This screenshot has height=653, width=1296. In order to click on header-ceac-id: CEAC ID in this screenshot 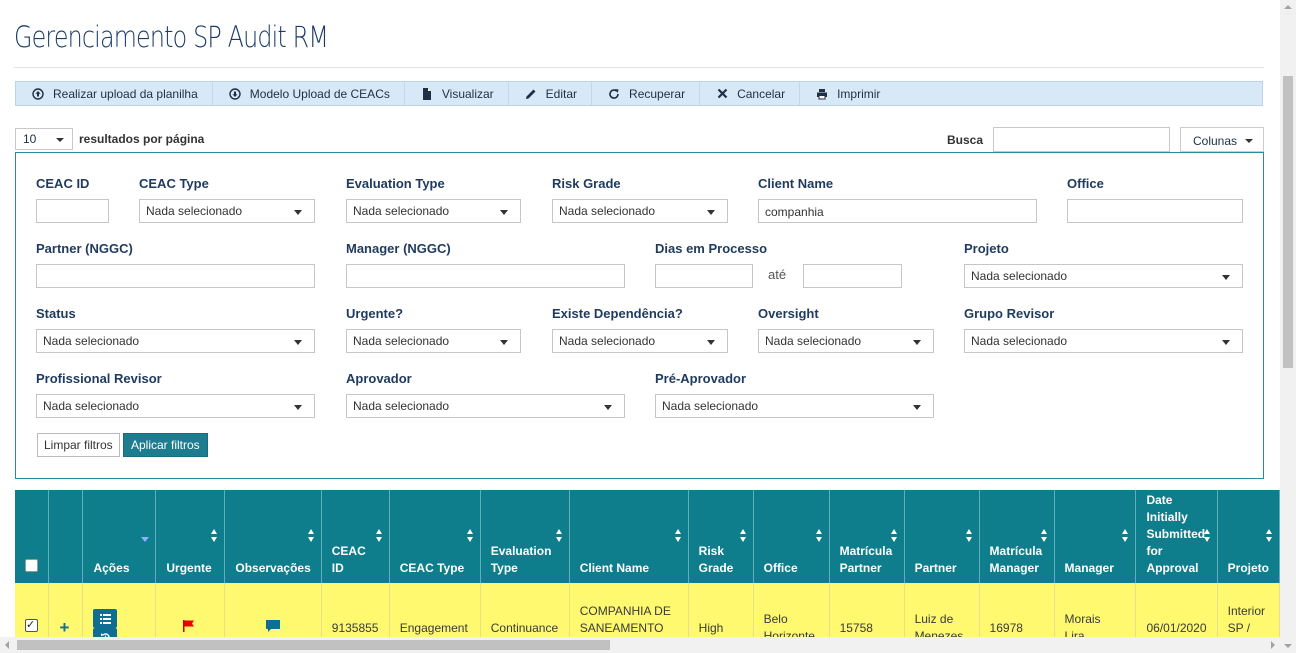, I will do `click(355, 536)`.